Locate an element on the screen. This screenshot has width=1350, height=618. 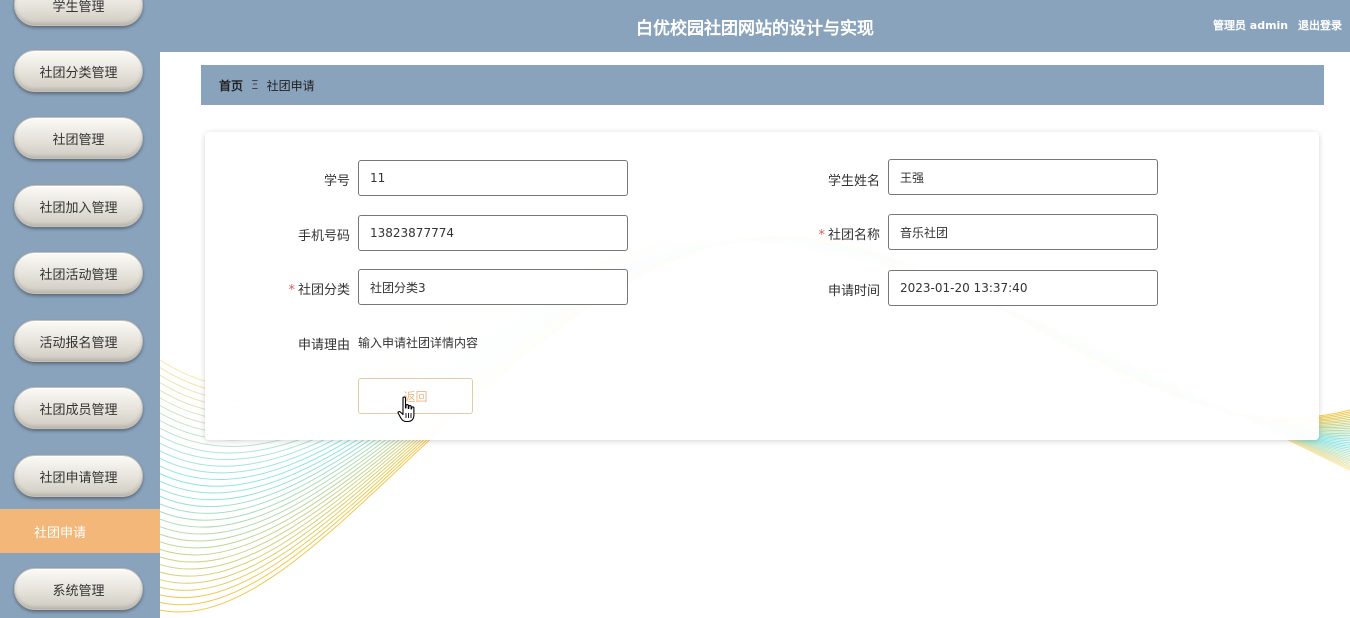
sidebar-item-label: 学生管理 is located at coordinates (78, 7).